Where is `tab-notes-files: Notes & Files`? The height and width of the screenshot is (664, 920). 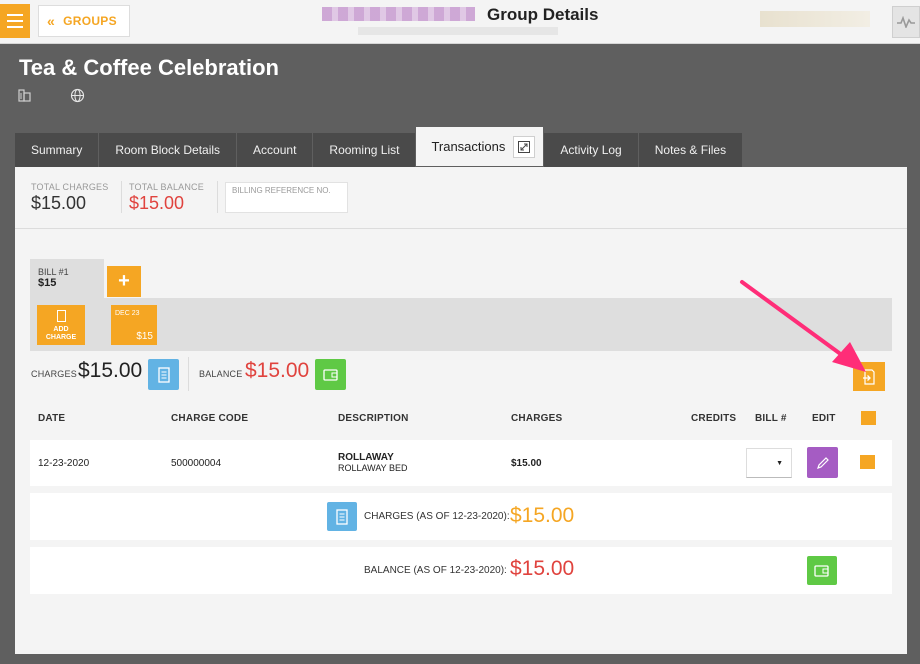
tab-notes-files: Notes & Files is located at coordinates (690, 150).